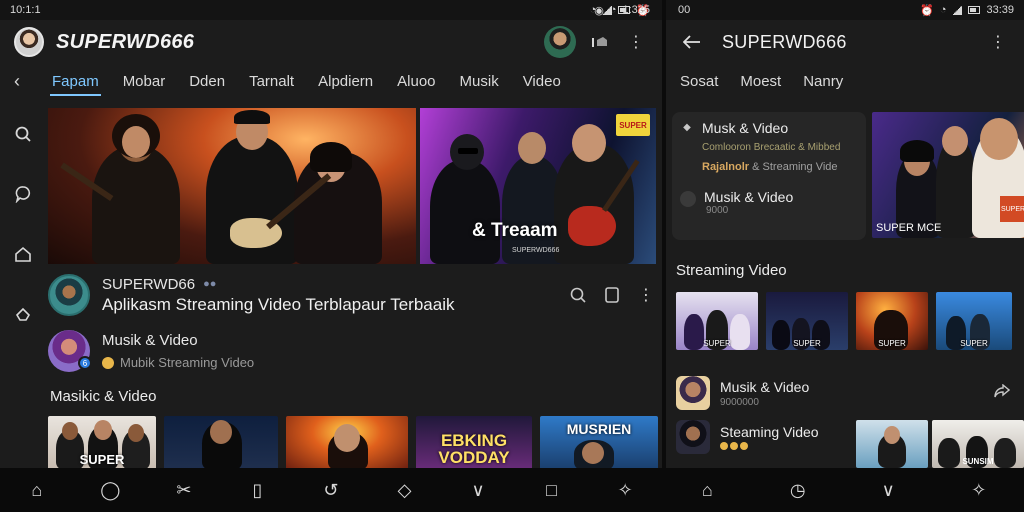 This screenshot has height=512, width=1024. What do you see at coordinates (416, 81) in the screenshot?
I see `tab-5: Aluoo` at bounding box center [416, 81].